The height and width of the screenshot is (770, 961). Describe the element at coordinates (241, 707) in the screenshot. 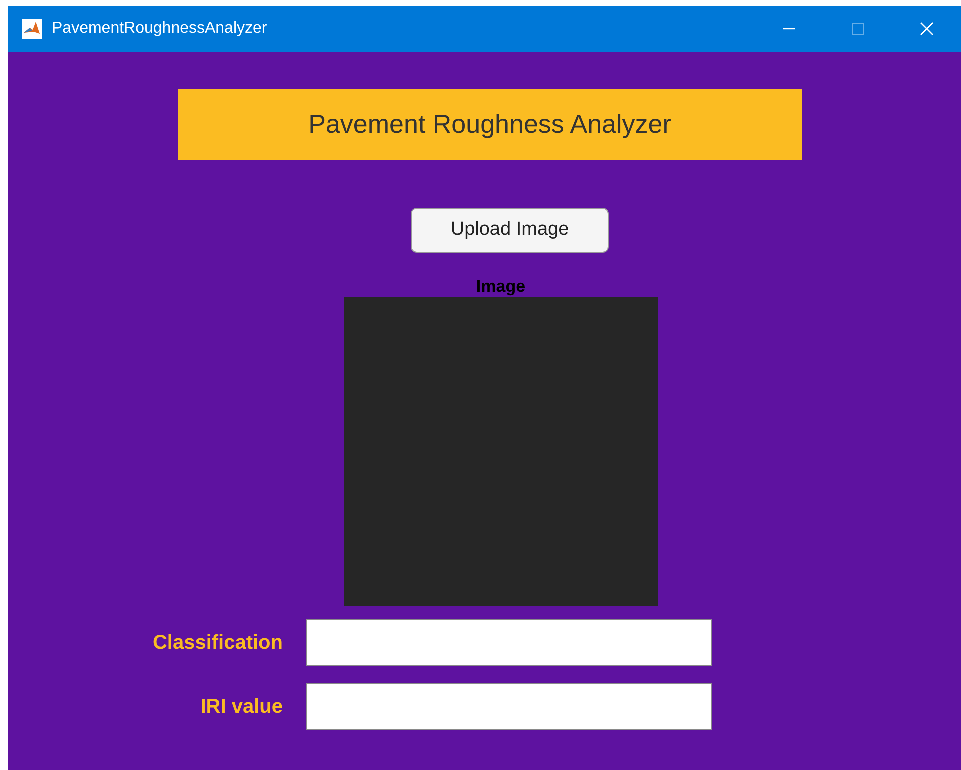

I see `field-label: IRI value` at that location.